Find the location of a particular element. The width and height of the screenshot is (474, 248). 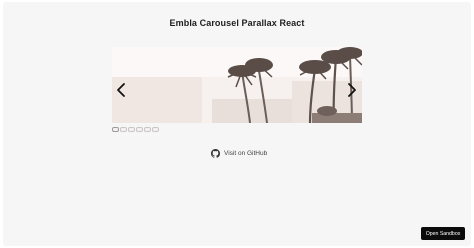

github-link: Visit on GitHub is located at coordinates (239, 153).